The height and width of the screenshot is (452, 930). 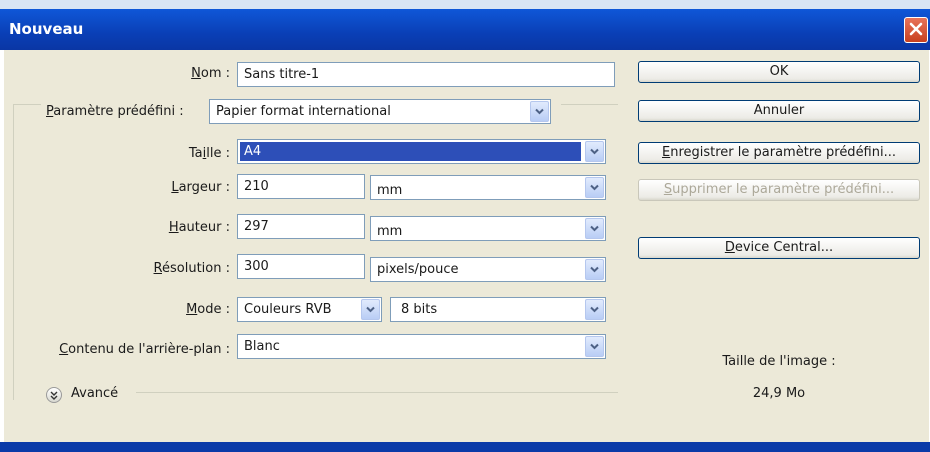 What do you see at coordinates (465, 29) in the screenshot?
I see `title-bar` at bounding box center [465, 29].